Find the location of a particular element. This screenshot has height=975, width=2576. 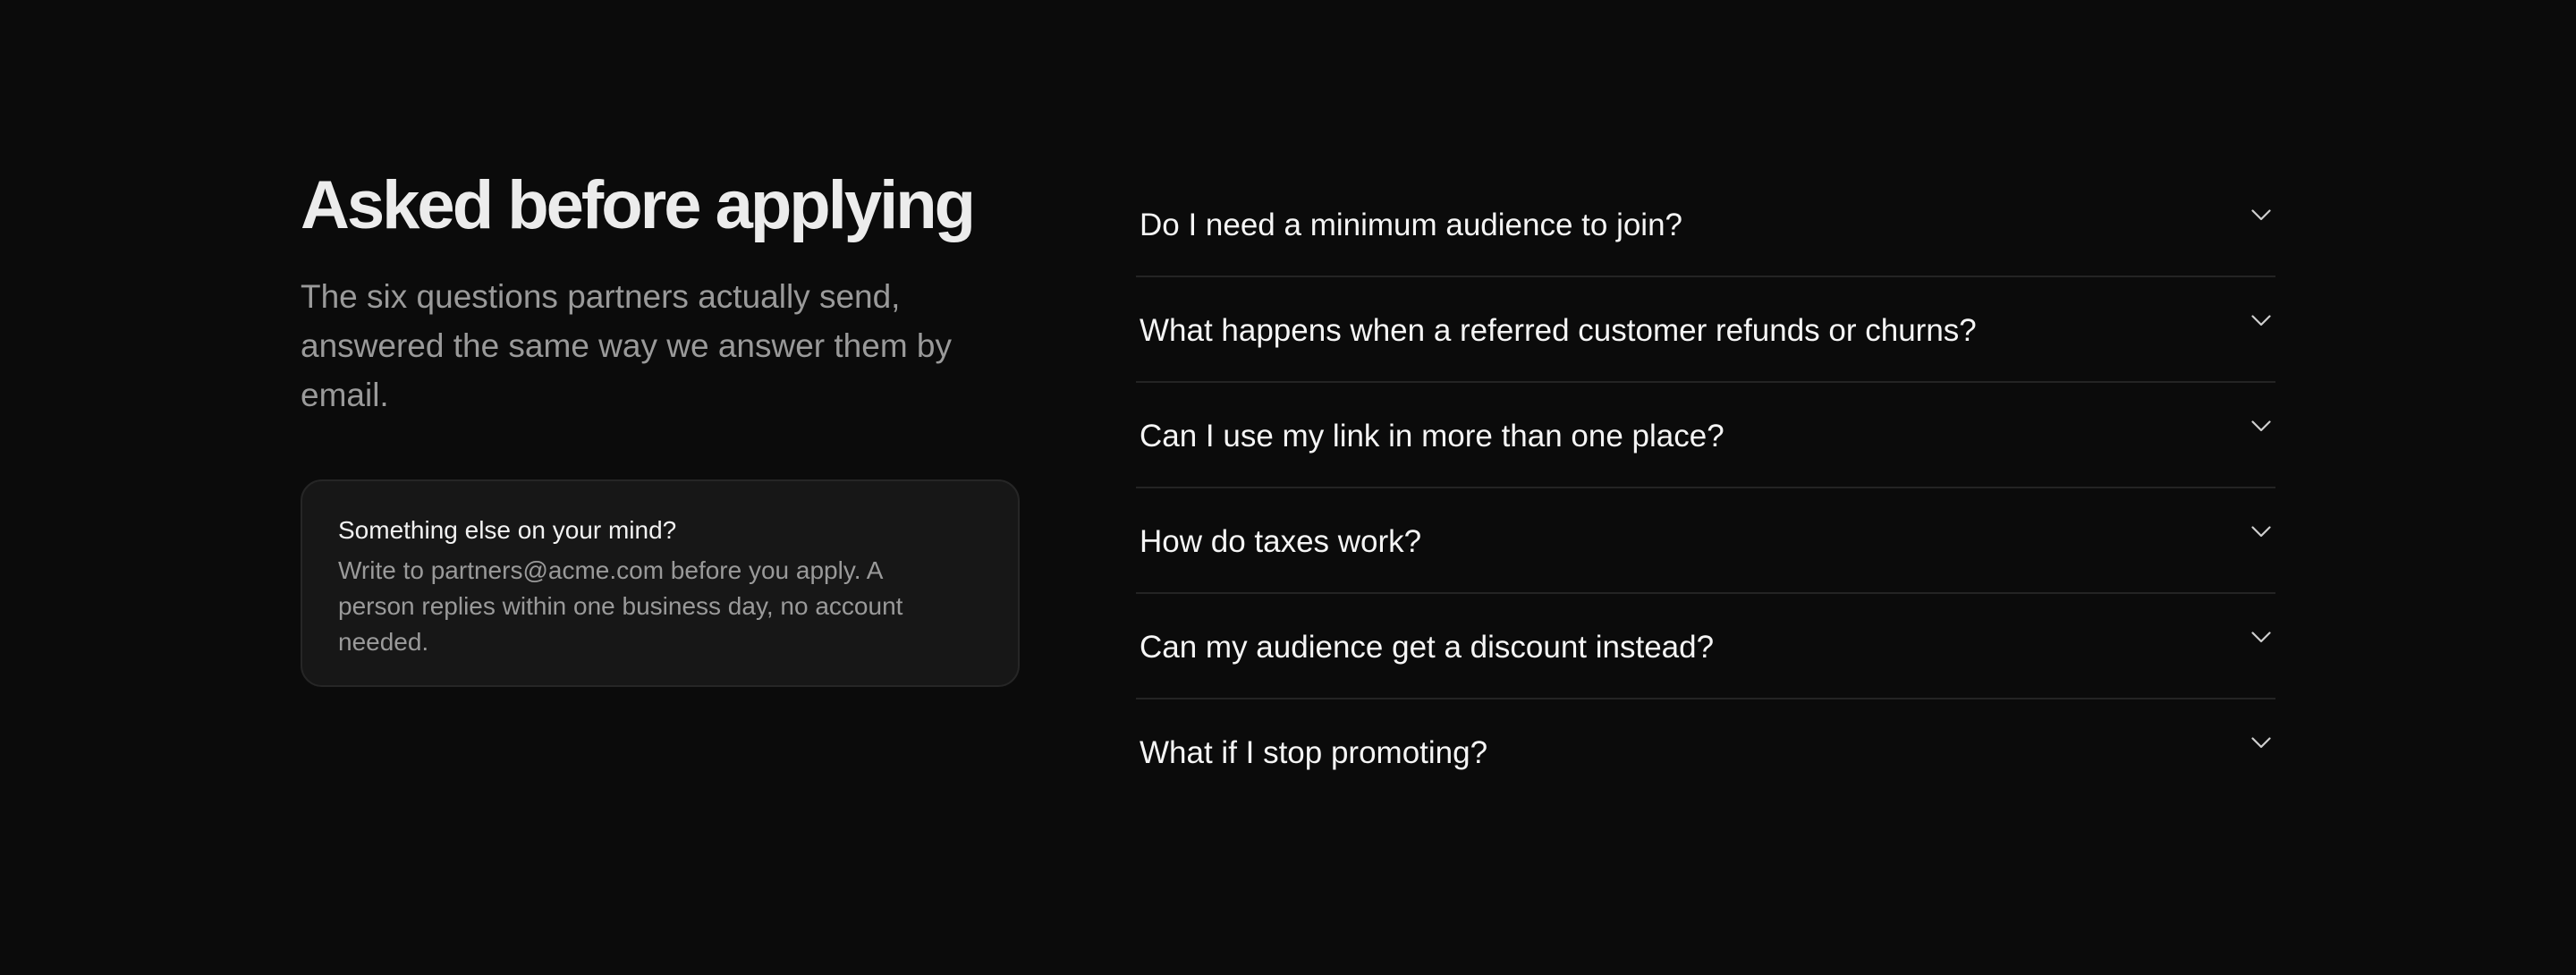

faq-item-taxes: How do taxes work? is located at coordinates (1705, 541).